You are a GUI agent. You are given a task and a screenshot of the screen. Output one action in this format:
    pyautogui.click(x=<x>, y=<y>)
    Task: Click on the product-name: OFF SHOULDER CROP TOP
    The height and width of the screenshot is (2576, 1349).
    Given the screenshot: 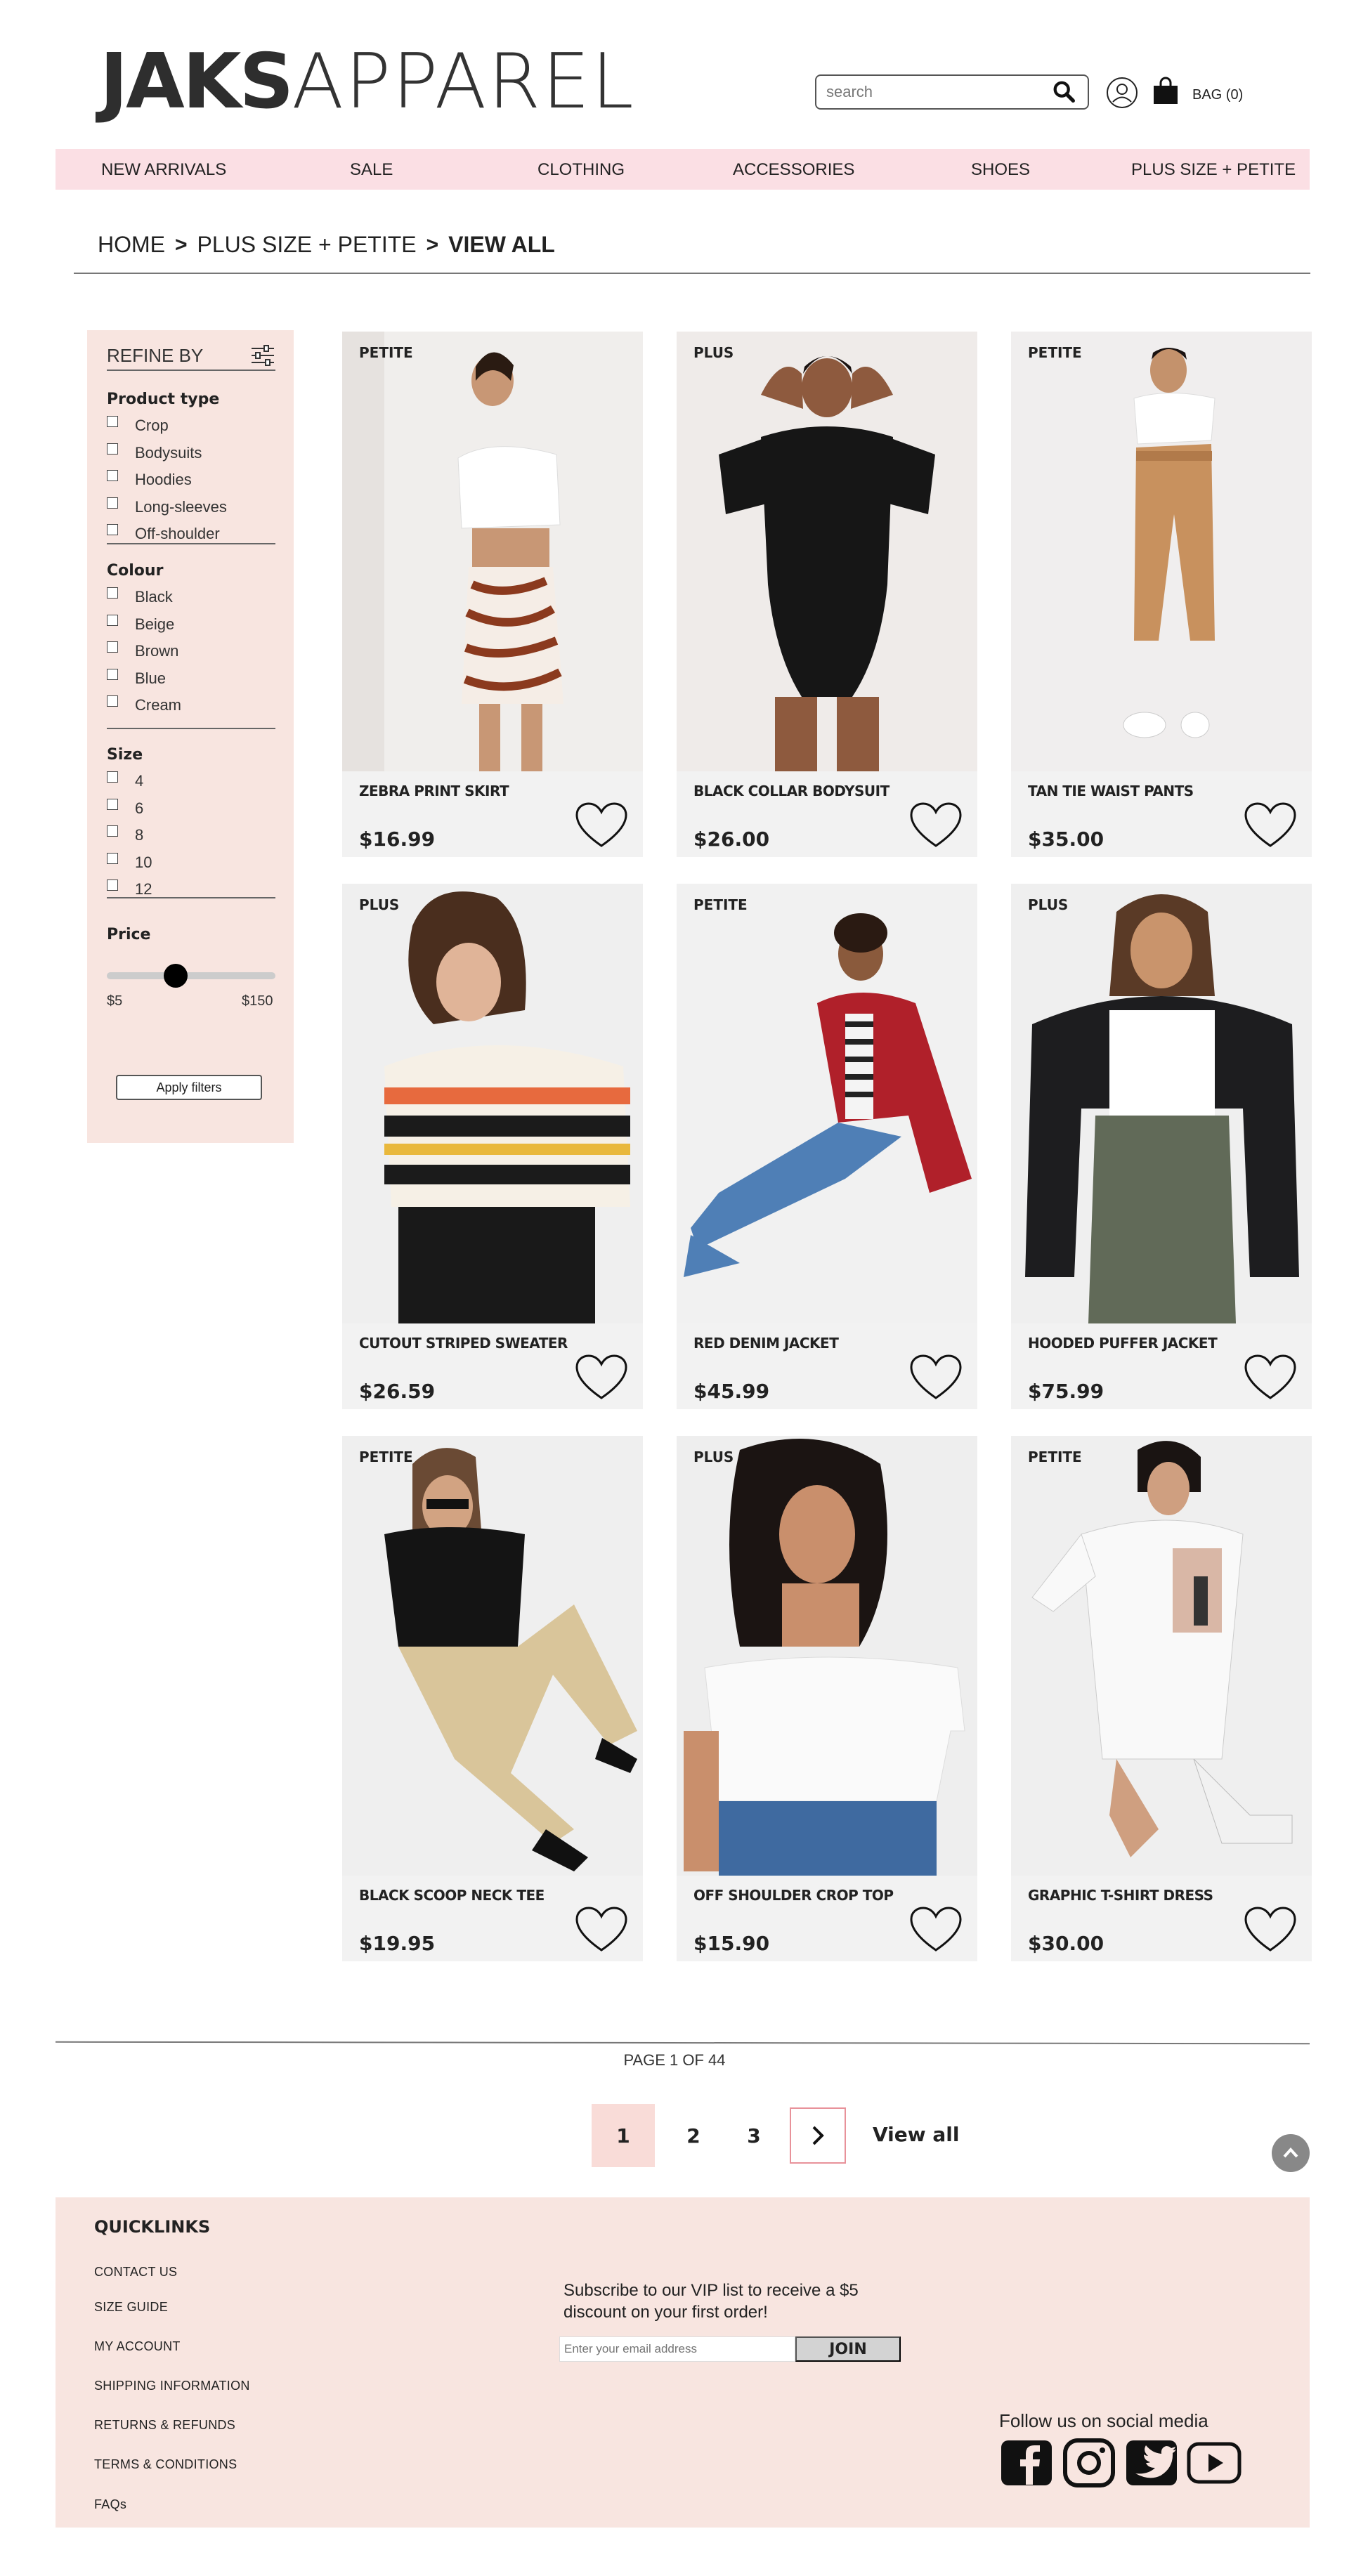 What is the action you would take?
    pyautogui.click(x=794, y=1896)
    